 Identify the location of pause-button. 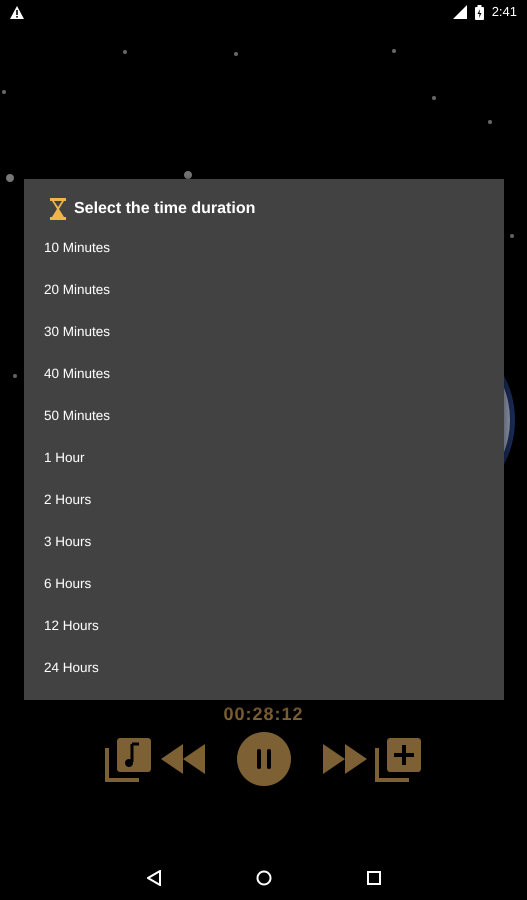
(263, 759).